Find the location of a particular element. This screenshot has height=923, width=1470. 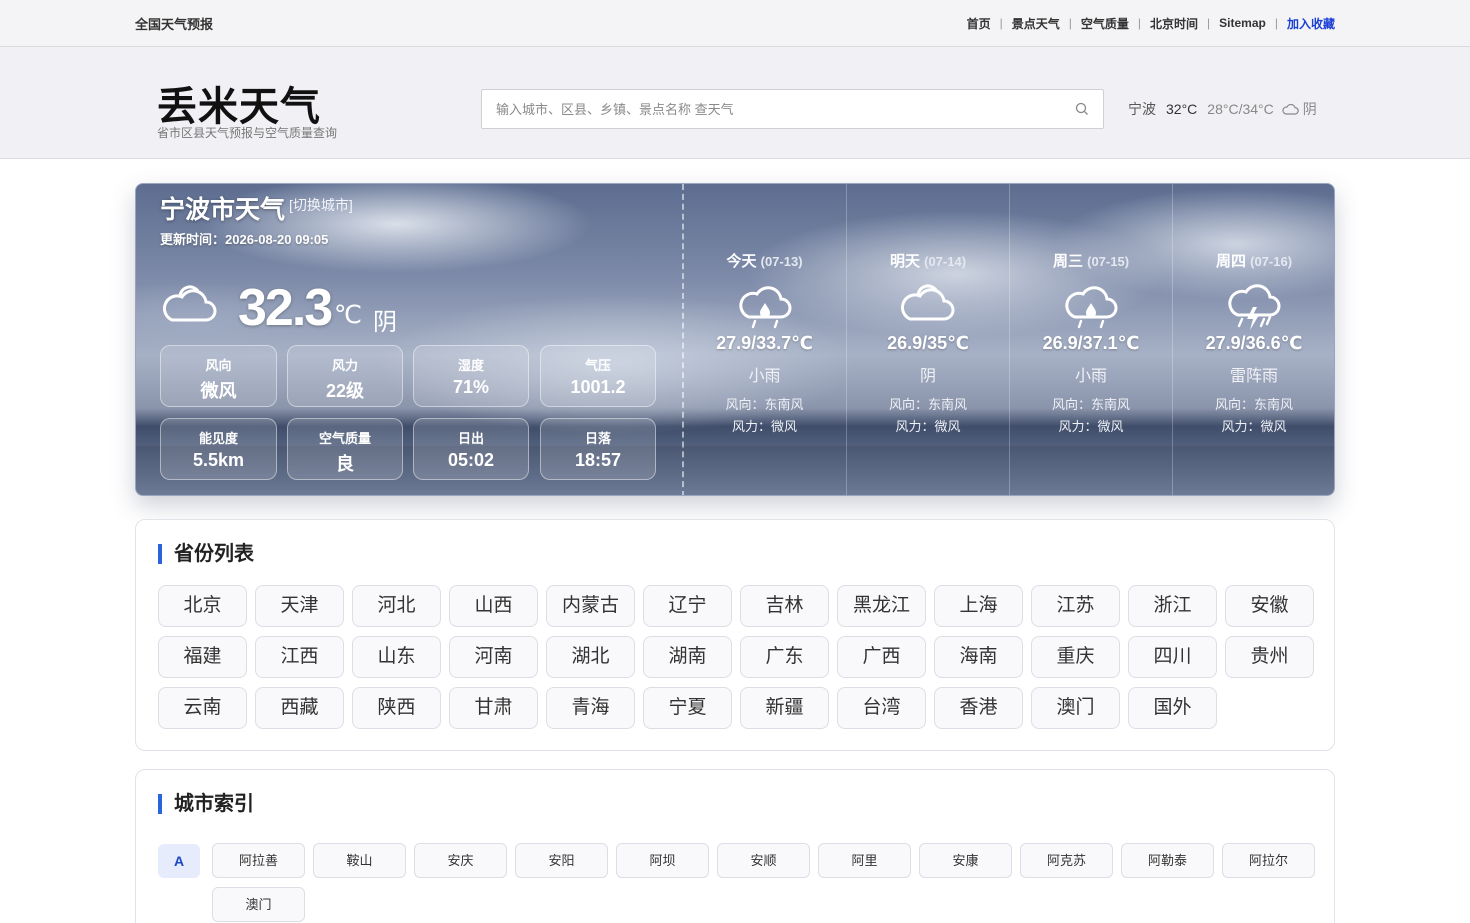

section-title: 省份列表 is located at coordinates (206, 554).